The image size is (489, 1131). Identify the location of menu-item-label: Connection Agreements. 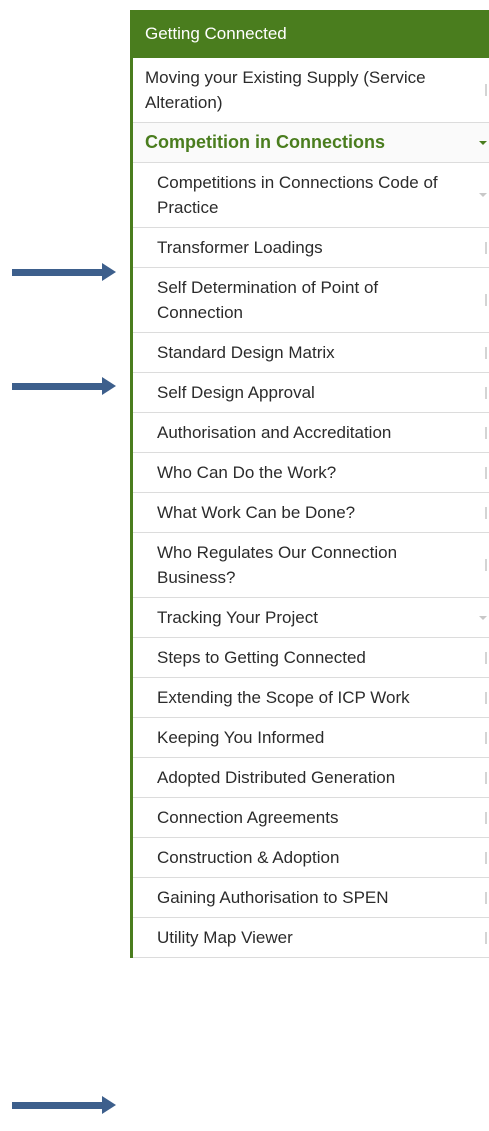
(248, 817).